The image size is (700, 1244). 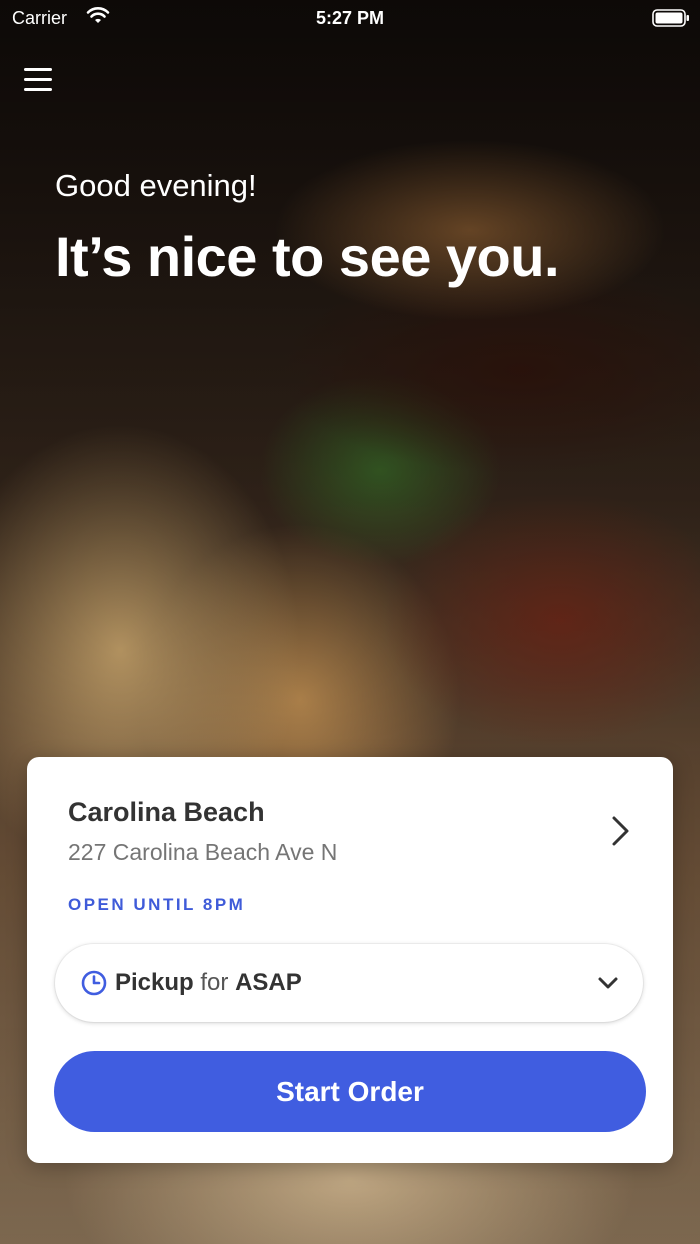 What do you see at coordinates (203, 852) in the screenshot?
I see `location-address: 227 Carolina Beach Ave N` at bounding box center [203, 852].